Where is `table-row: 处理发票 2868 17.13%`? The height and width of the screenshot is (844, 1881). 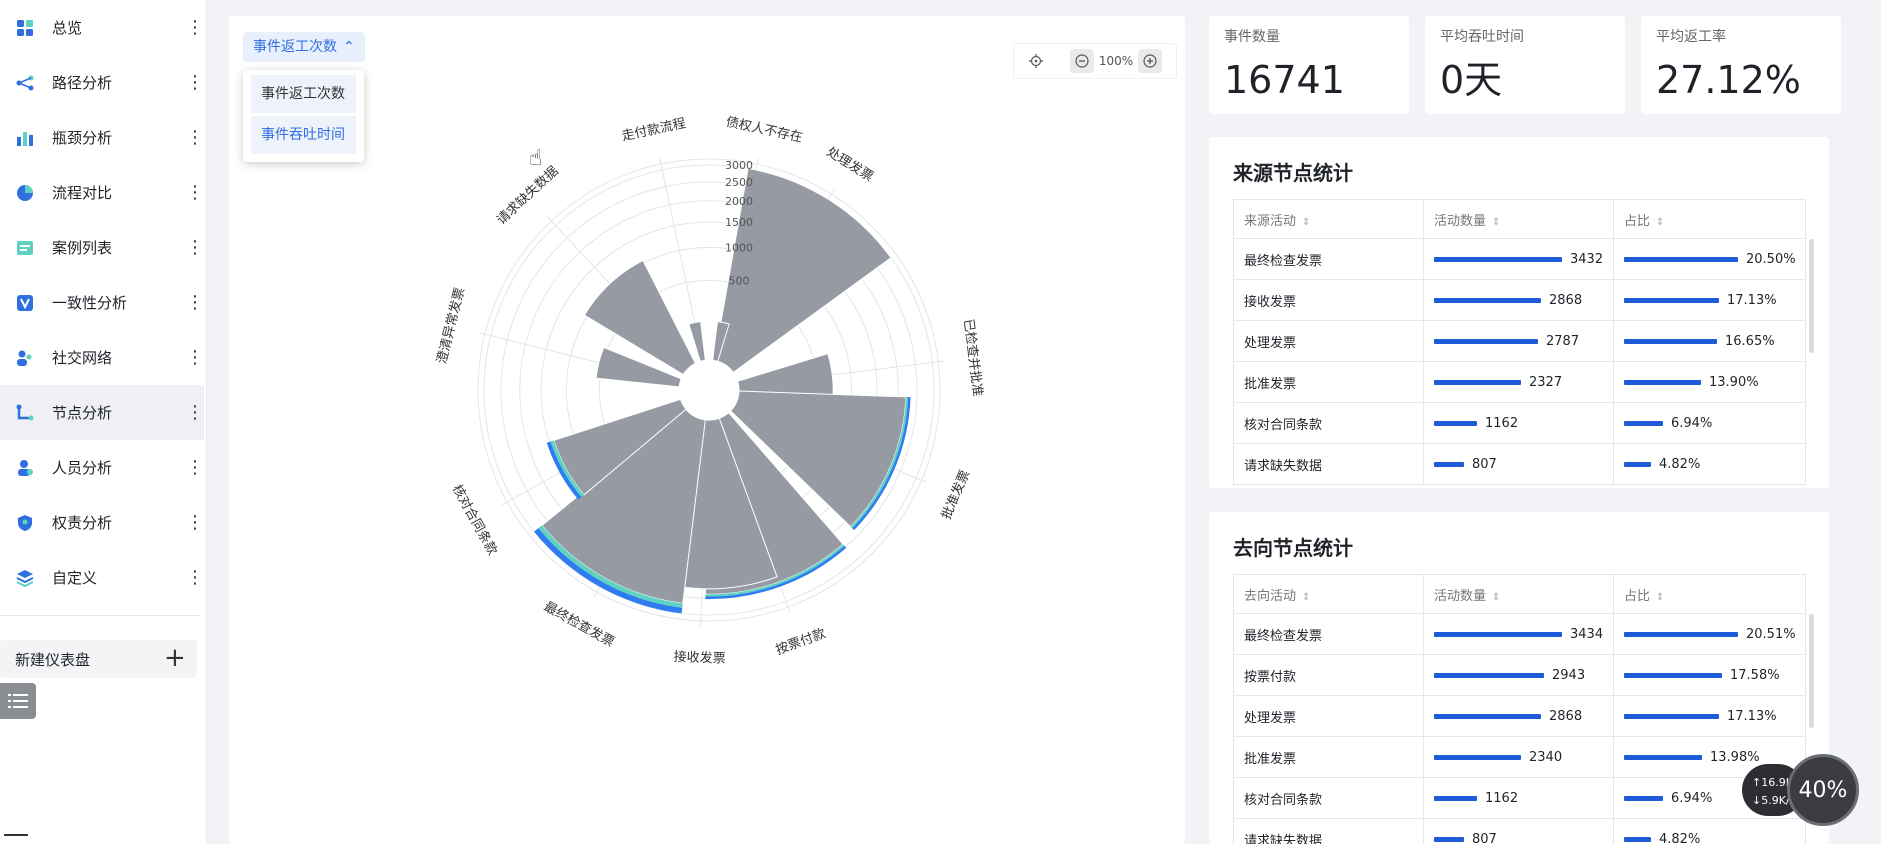
table-row: 处理发票 2868 17.13% is located at coordinates (1519, 716).